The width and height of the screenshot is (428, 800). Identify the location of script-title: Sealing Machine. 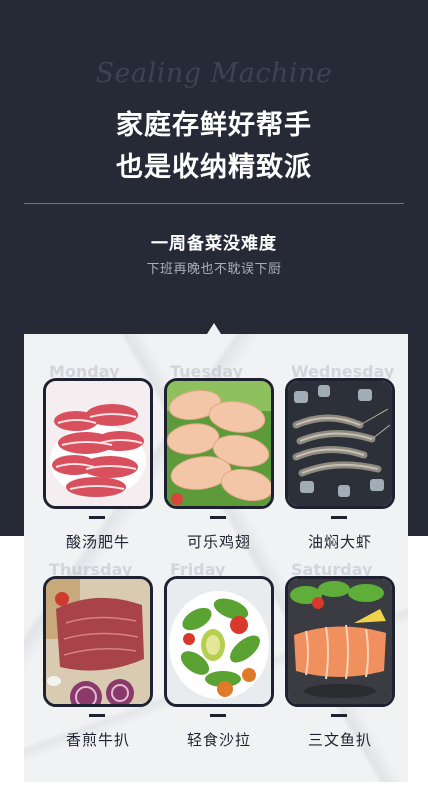
(214, 73).